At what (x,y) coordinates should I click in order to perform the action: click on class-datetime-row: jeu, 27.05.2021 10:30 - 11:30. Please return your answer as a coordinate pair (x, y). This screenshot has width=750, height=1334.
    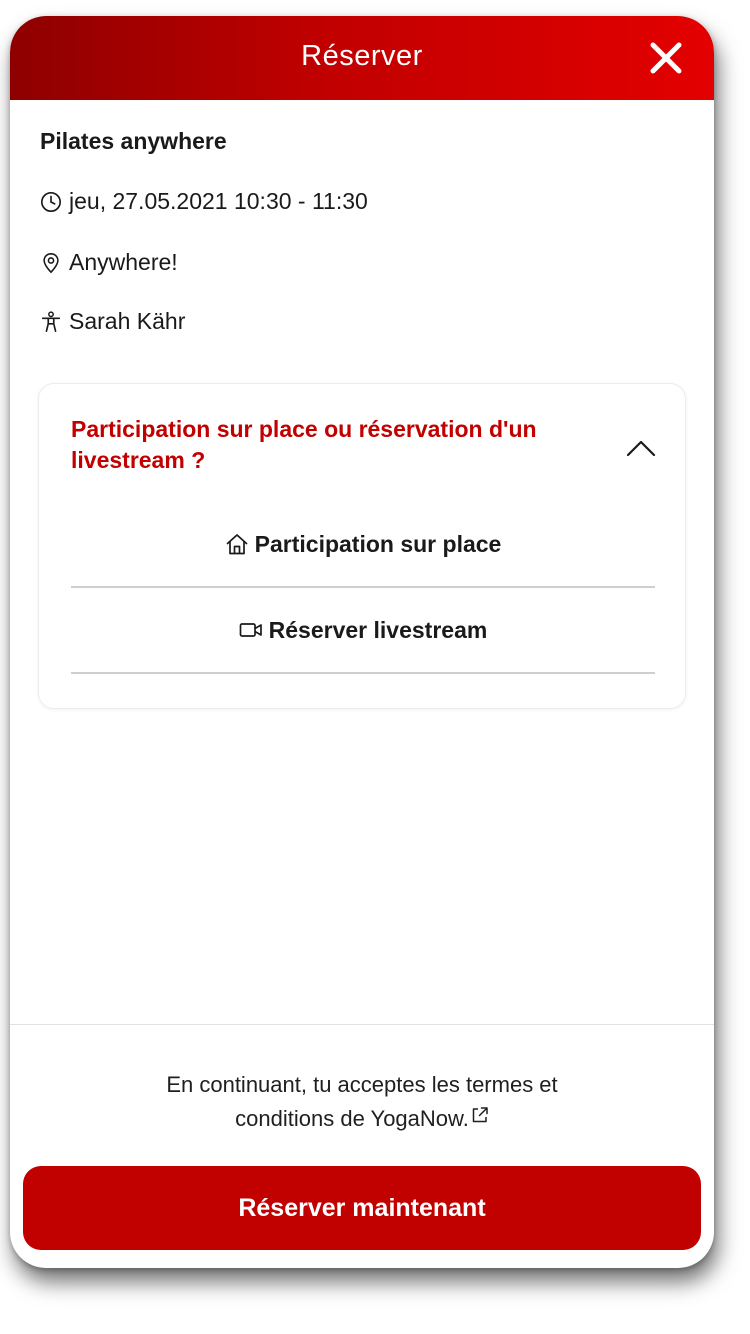
    Looking at the image, I should click on (204, 201).